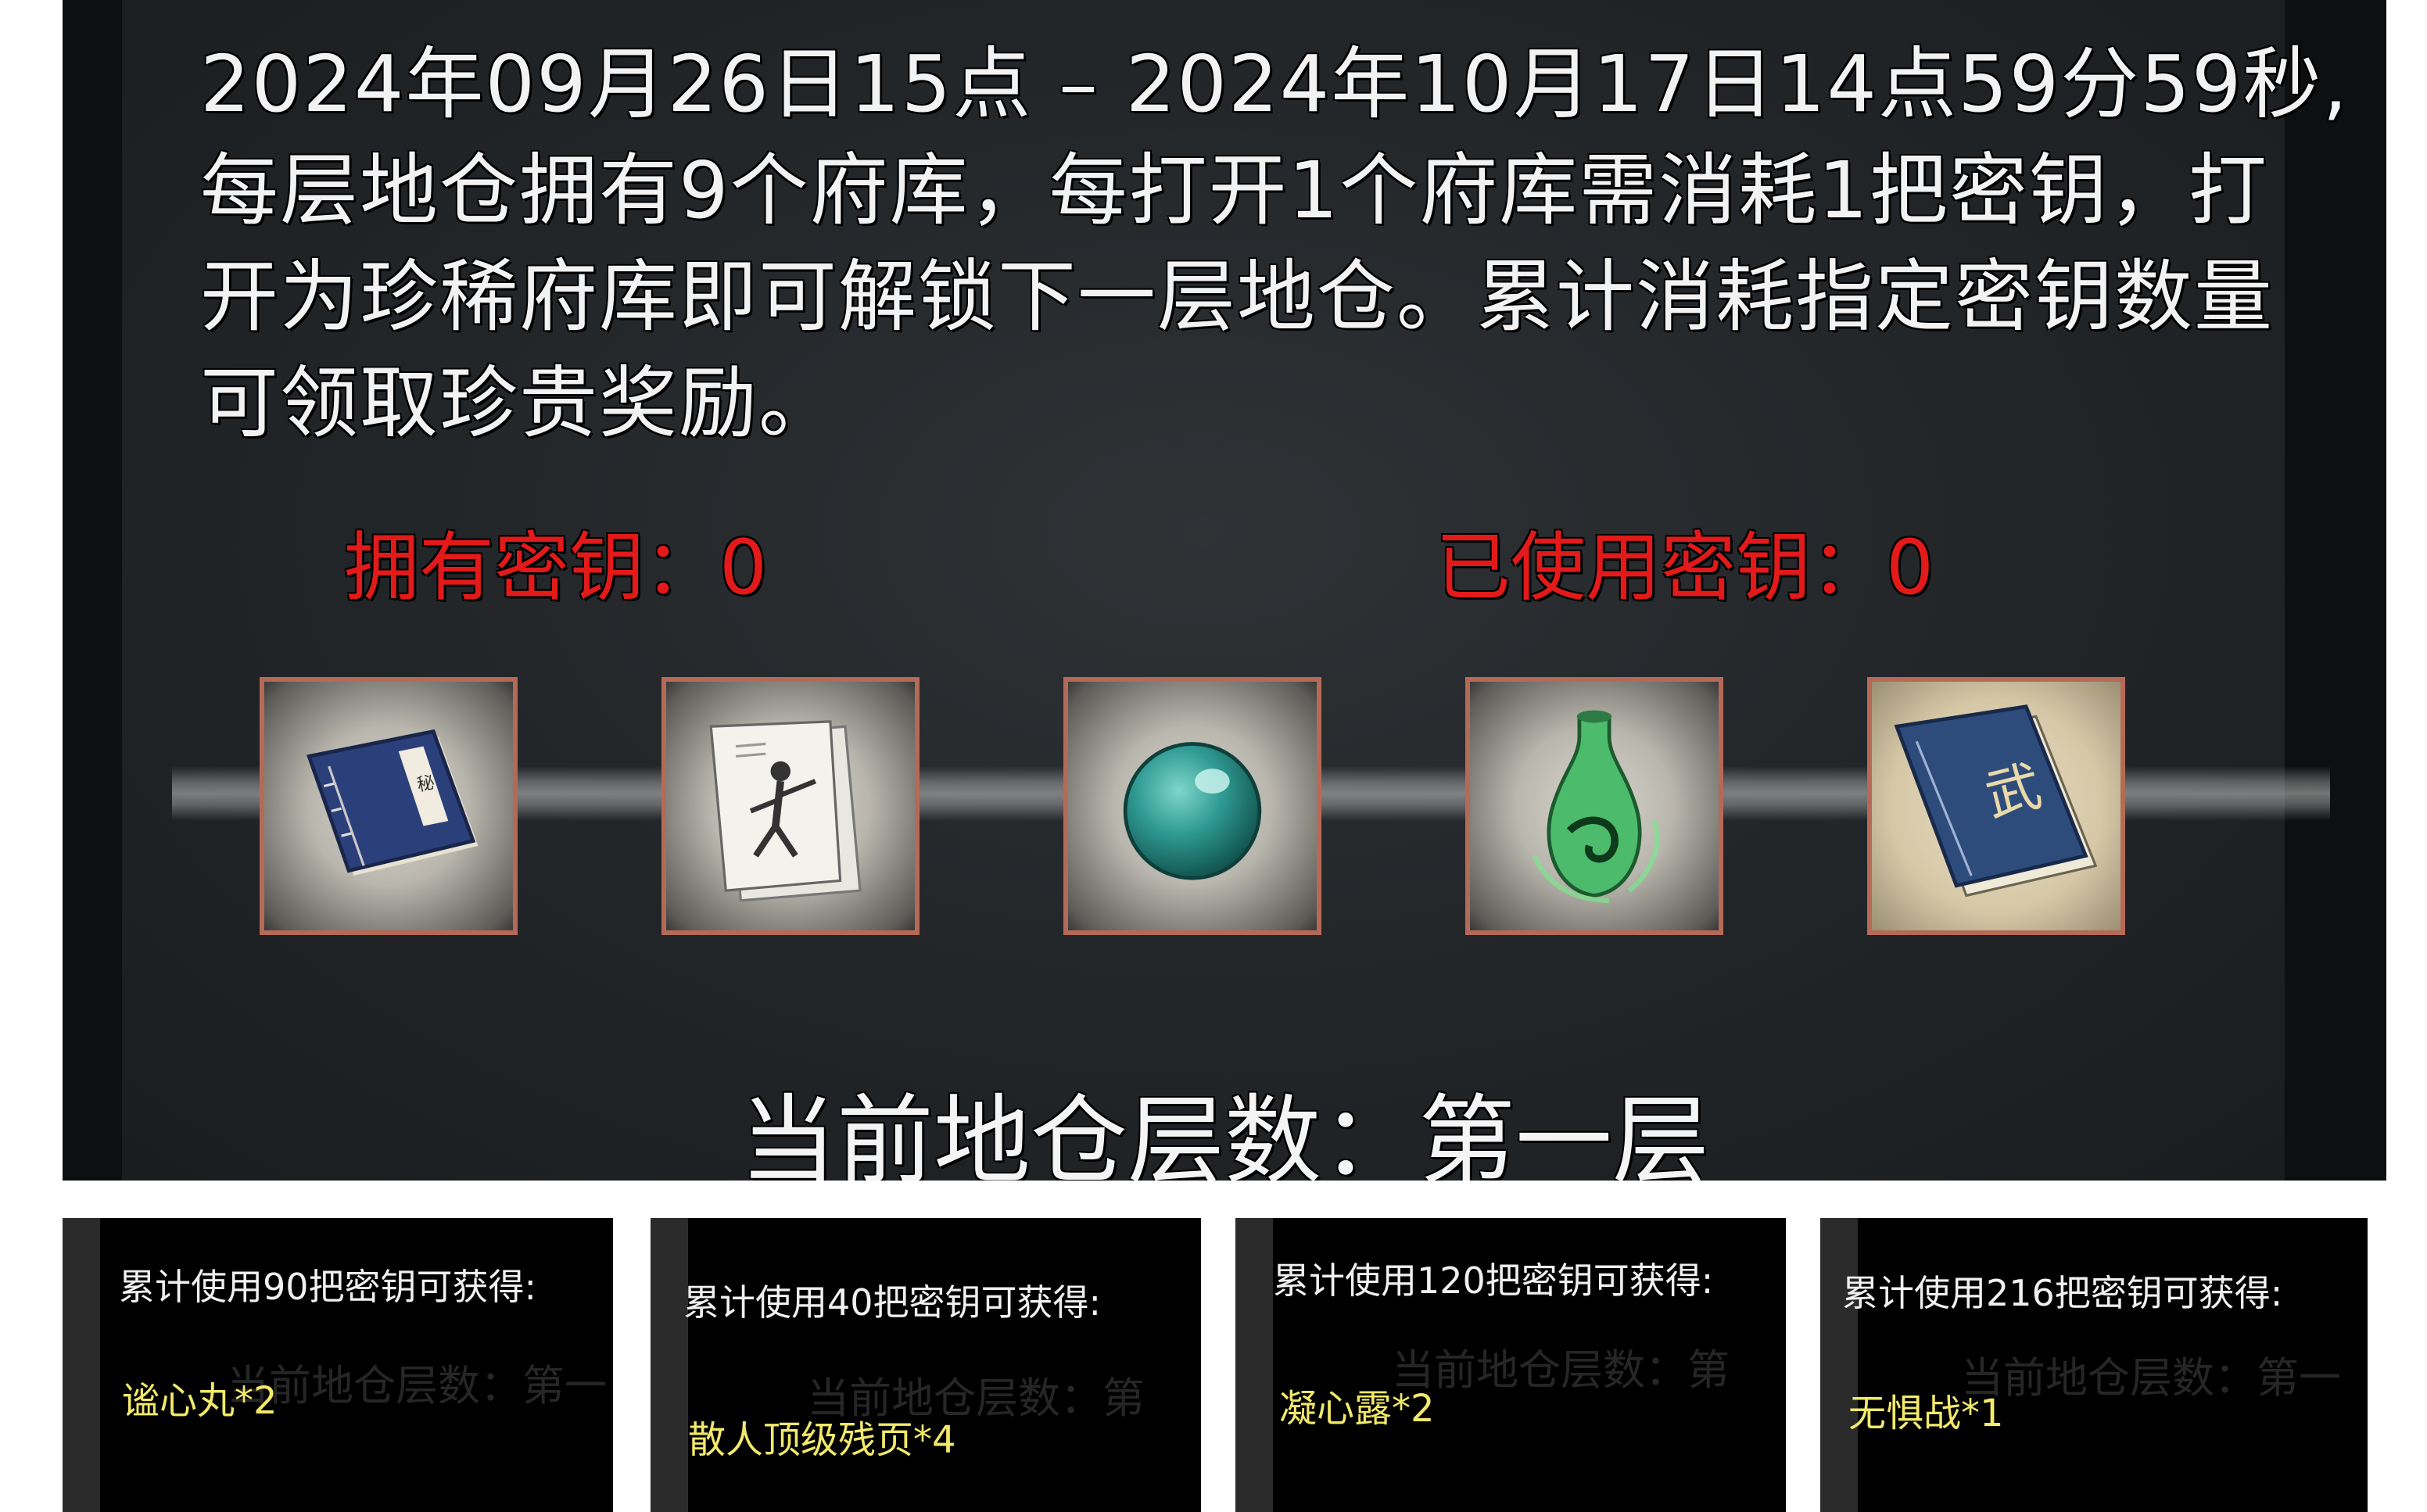  What do you see at coordinates (1996, 801) in the screenshot?
I see `wu-manual-icon: 武` at bounding box center [1996, 801].